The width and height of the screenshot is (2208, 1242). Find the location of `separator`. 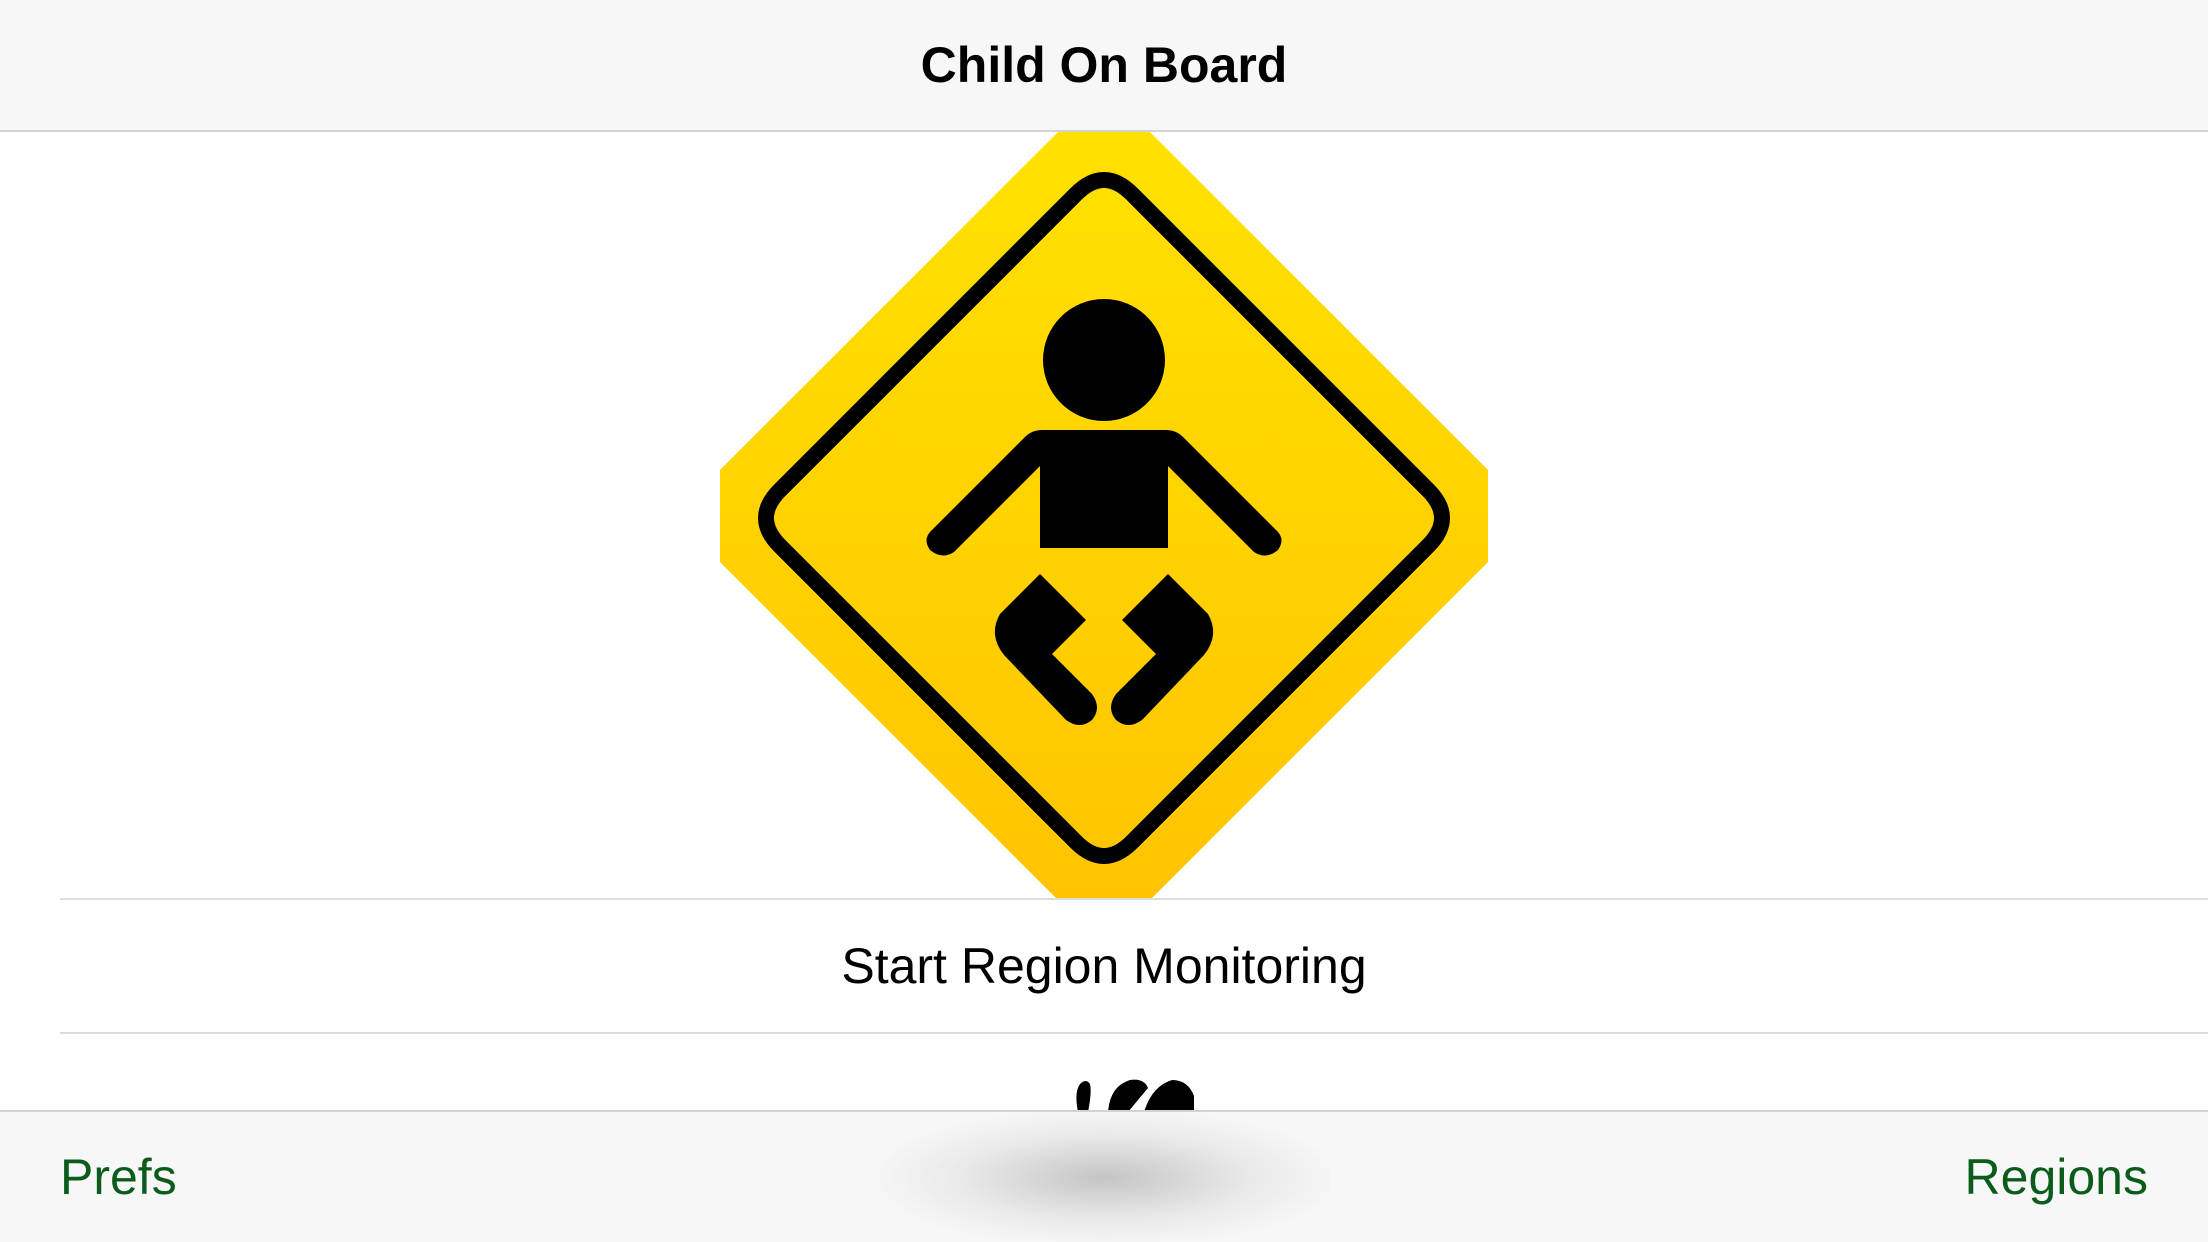

separator is located at coordinates (1134, 1033).